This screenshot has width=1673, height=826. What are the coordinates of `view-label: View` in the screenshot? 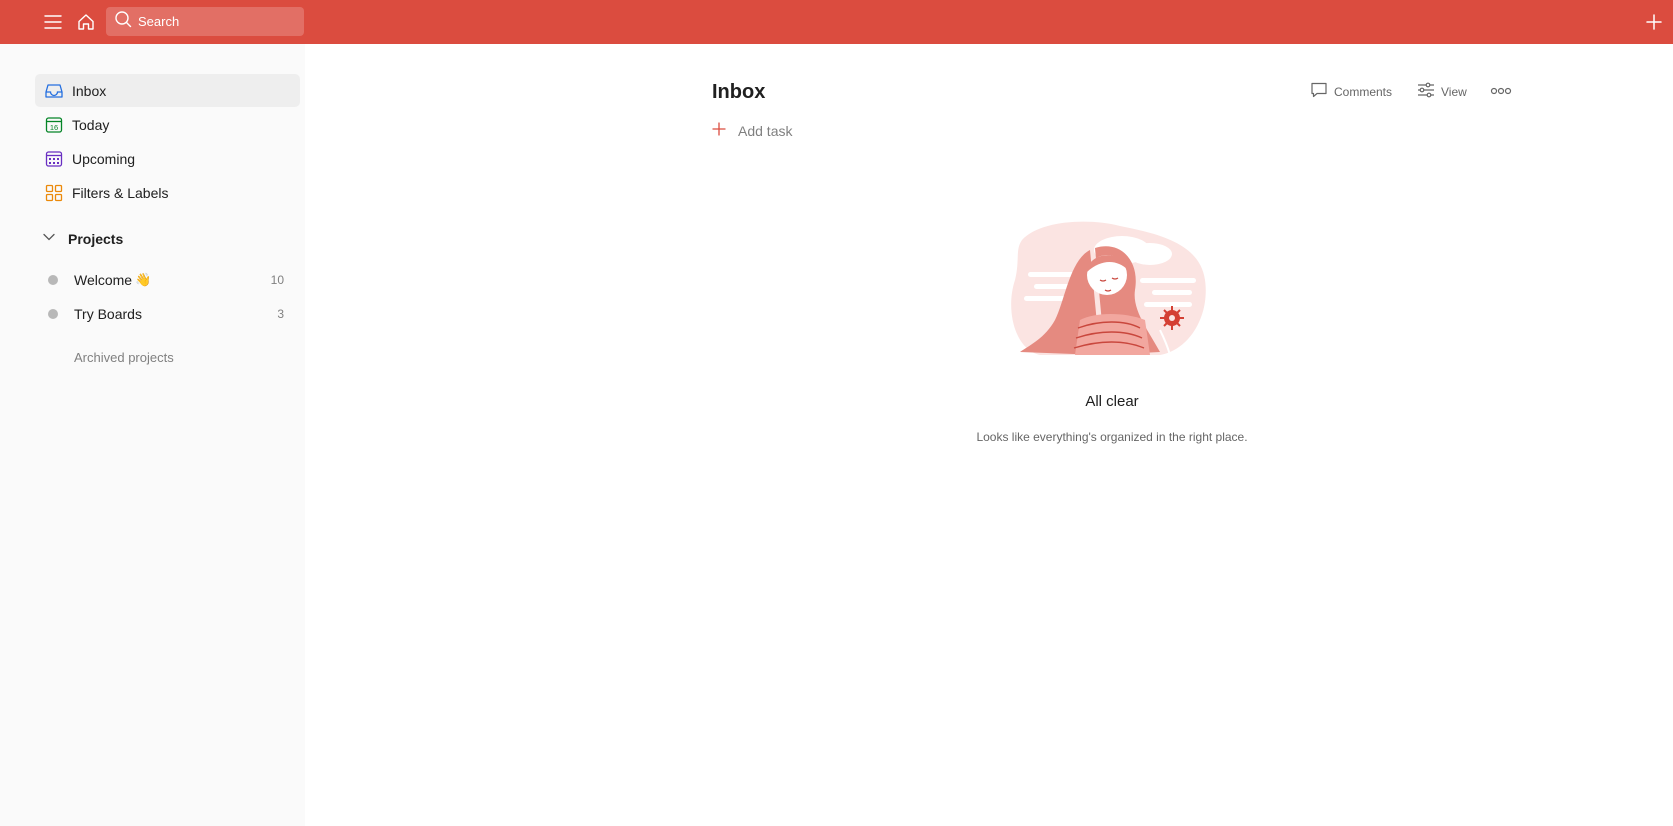 It's located at (1454, 92).